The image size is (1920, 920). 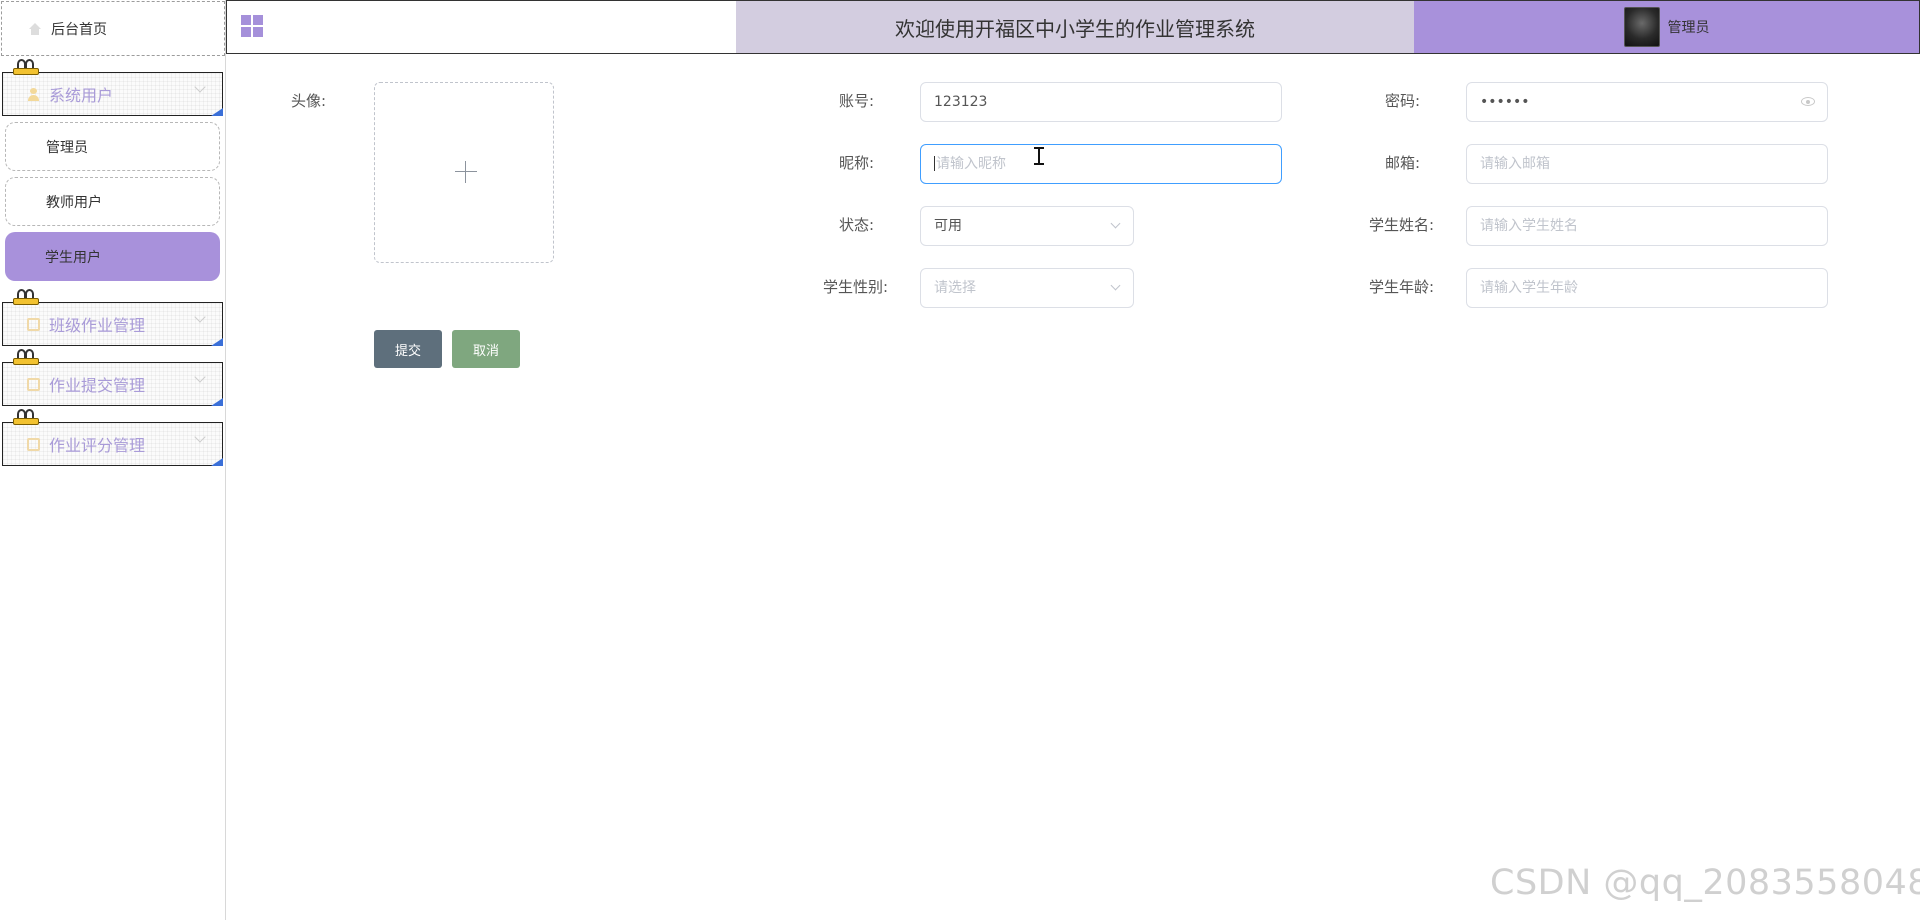 I want to click on watermark: CSDN @qq_2083558048, so click(x=1705, y=883).